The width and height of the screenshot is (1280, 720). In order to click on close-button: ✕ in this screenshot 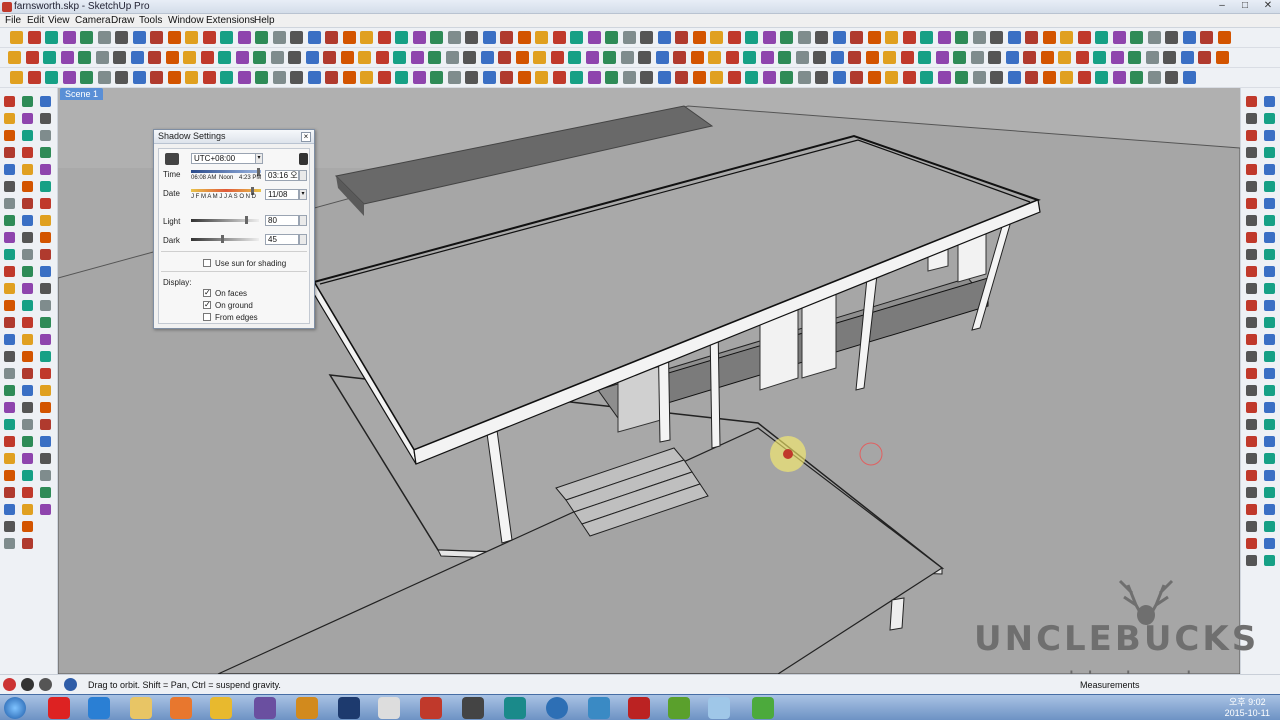, I will do `click(1268, 6)`.